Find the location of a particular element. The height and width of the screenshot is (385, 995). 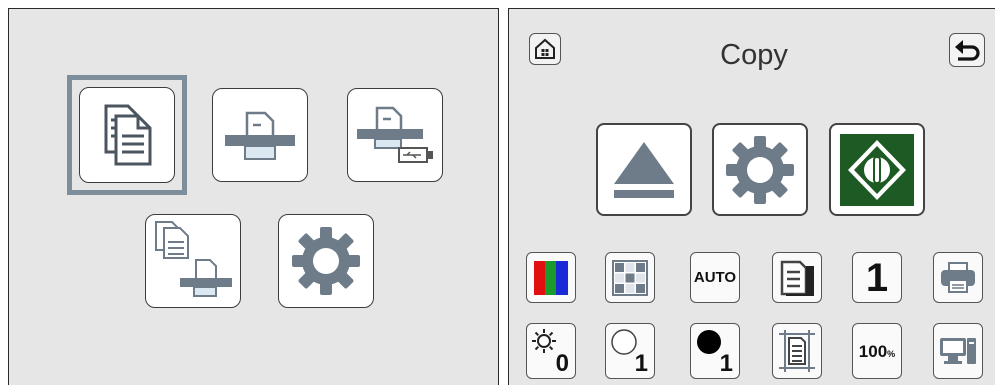

printer-icon is located at coordinates (958, 277).